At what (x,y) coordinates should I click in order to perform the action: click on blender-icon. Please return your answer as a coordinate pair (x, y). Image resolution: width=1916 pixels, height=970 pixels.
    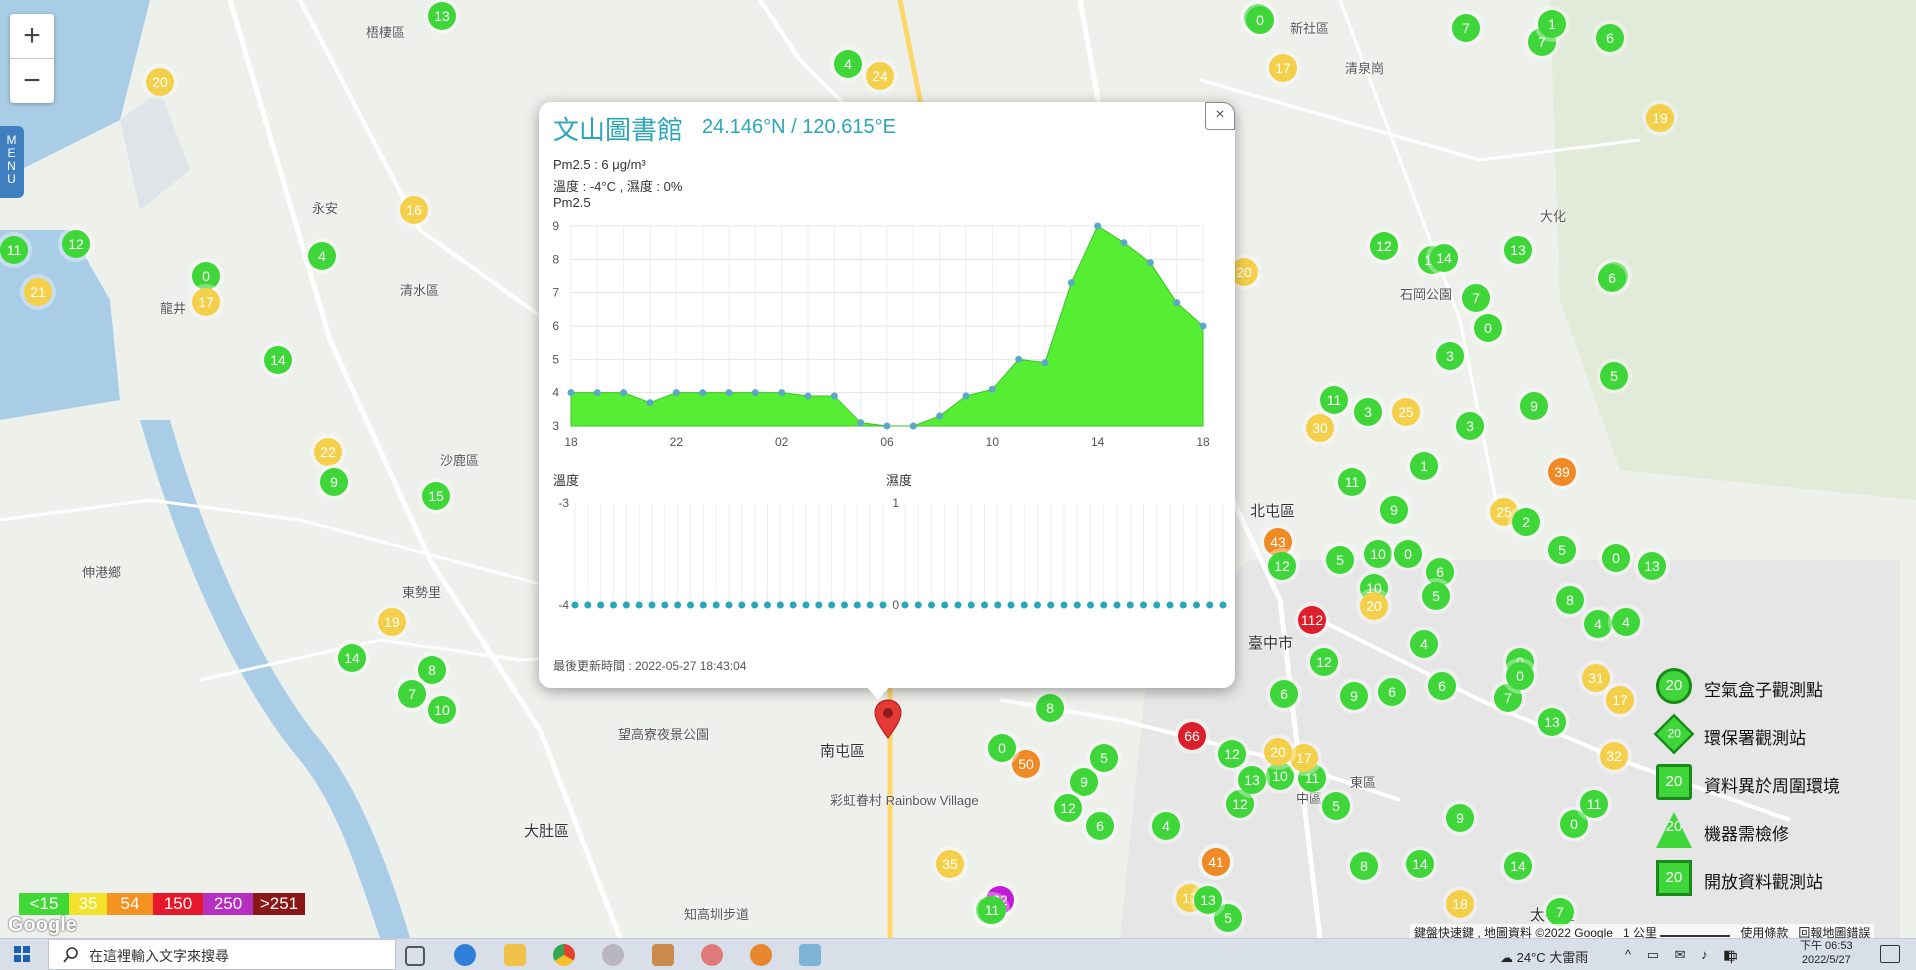
    Looking at the image, I should click on (761, 955).